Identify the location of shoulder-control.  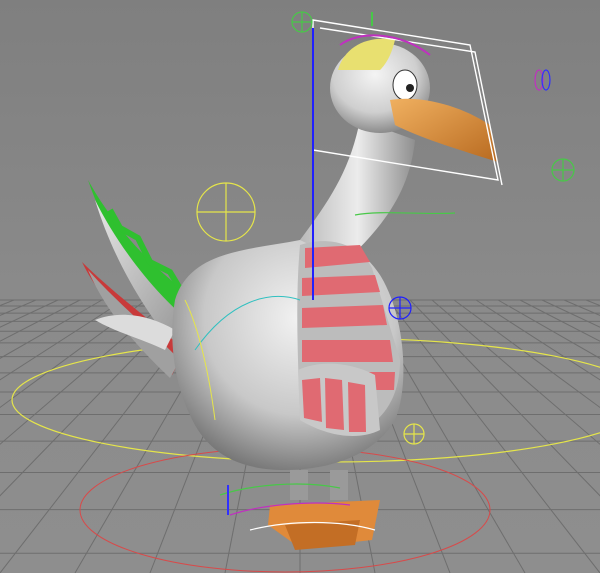
(400, 308).